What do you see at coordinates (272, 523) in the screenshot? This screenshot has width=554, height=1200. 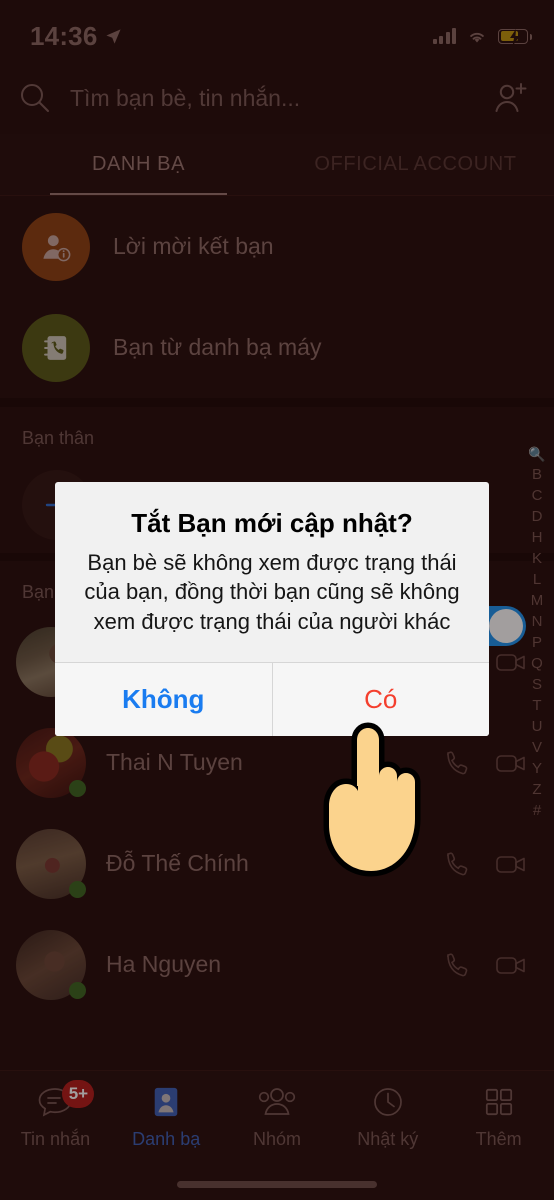 I see `dialog-title: Tắt Bạn mới cập nhật?` at bounding box center [272, 523].